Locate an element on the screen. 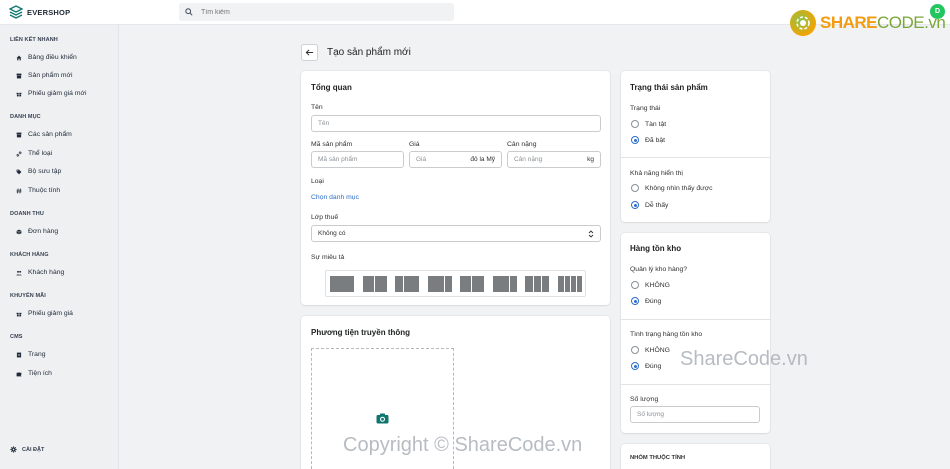  search-bar is located at coordinates (316, 12).